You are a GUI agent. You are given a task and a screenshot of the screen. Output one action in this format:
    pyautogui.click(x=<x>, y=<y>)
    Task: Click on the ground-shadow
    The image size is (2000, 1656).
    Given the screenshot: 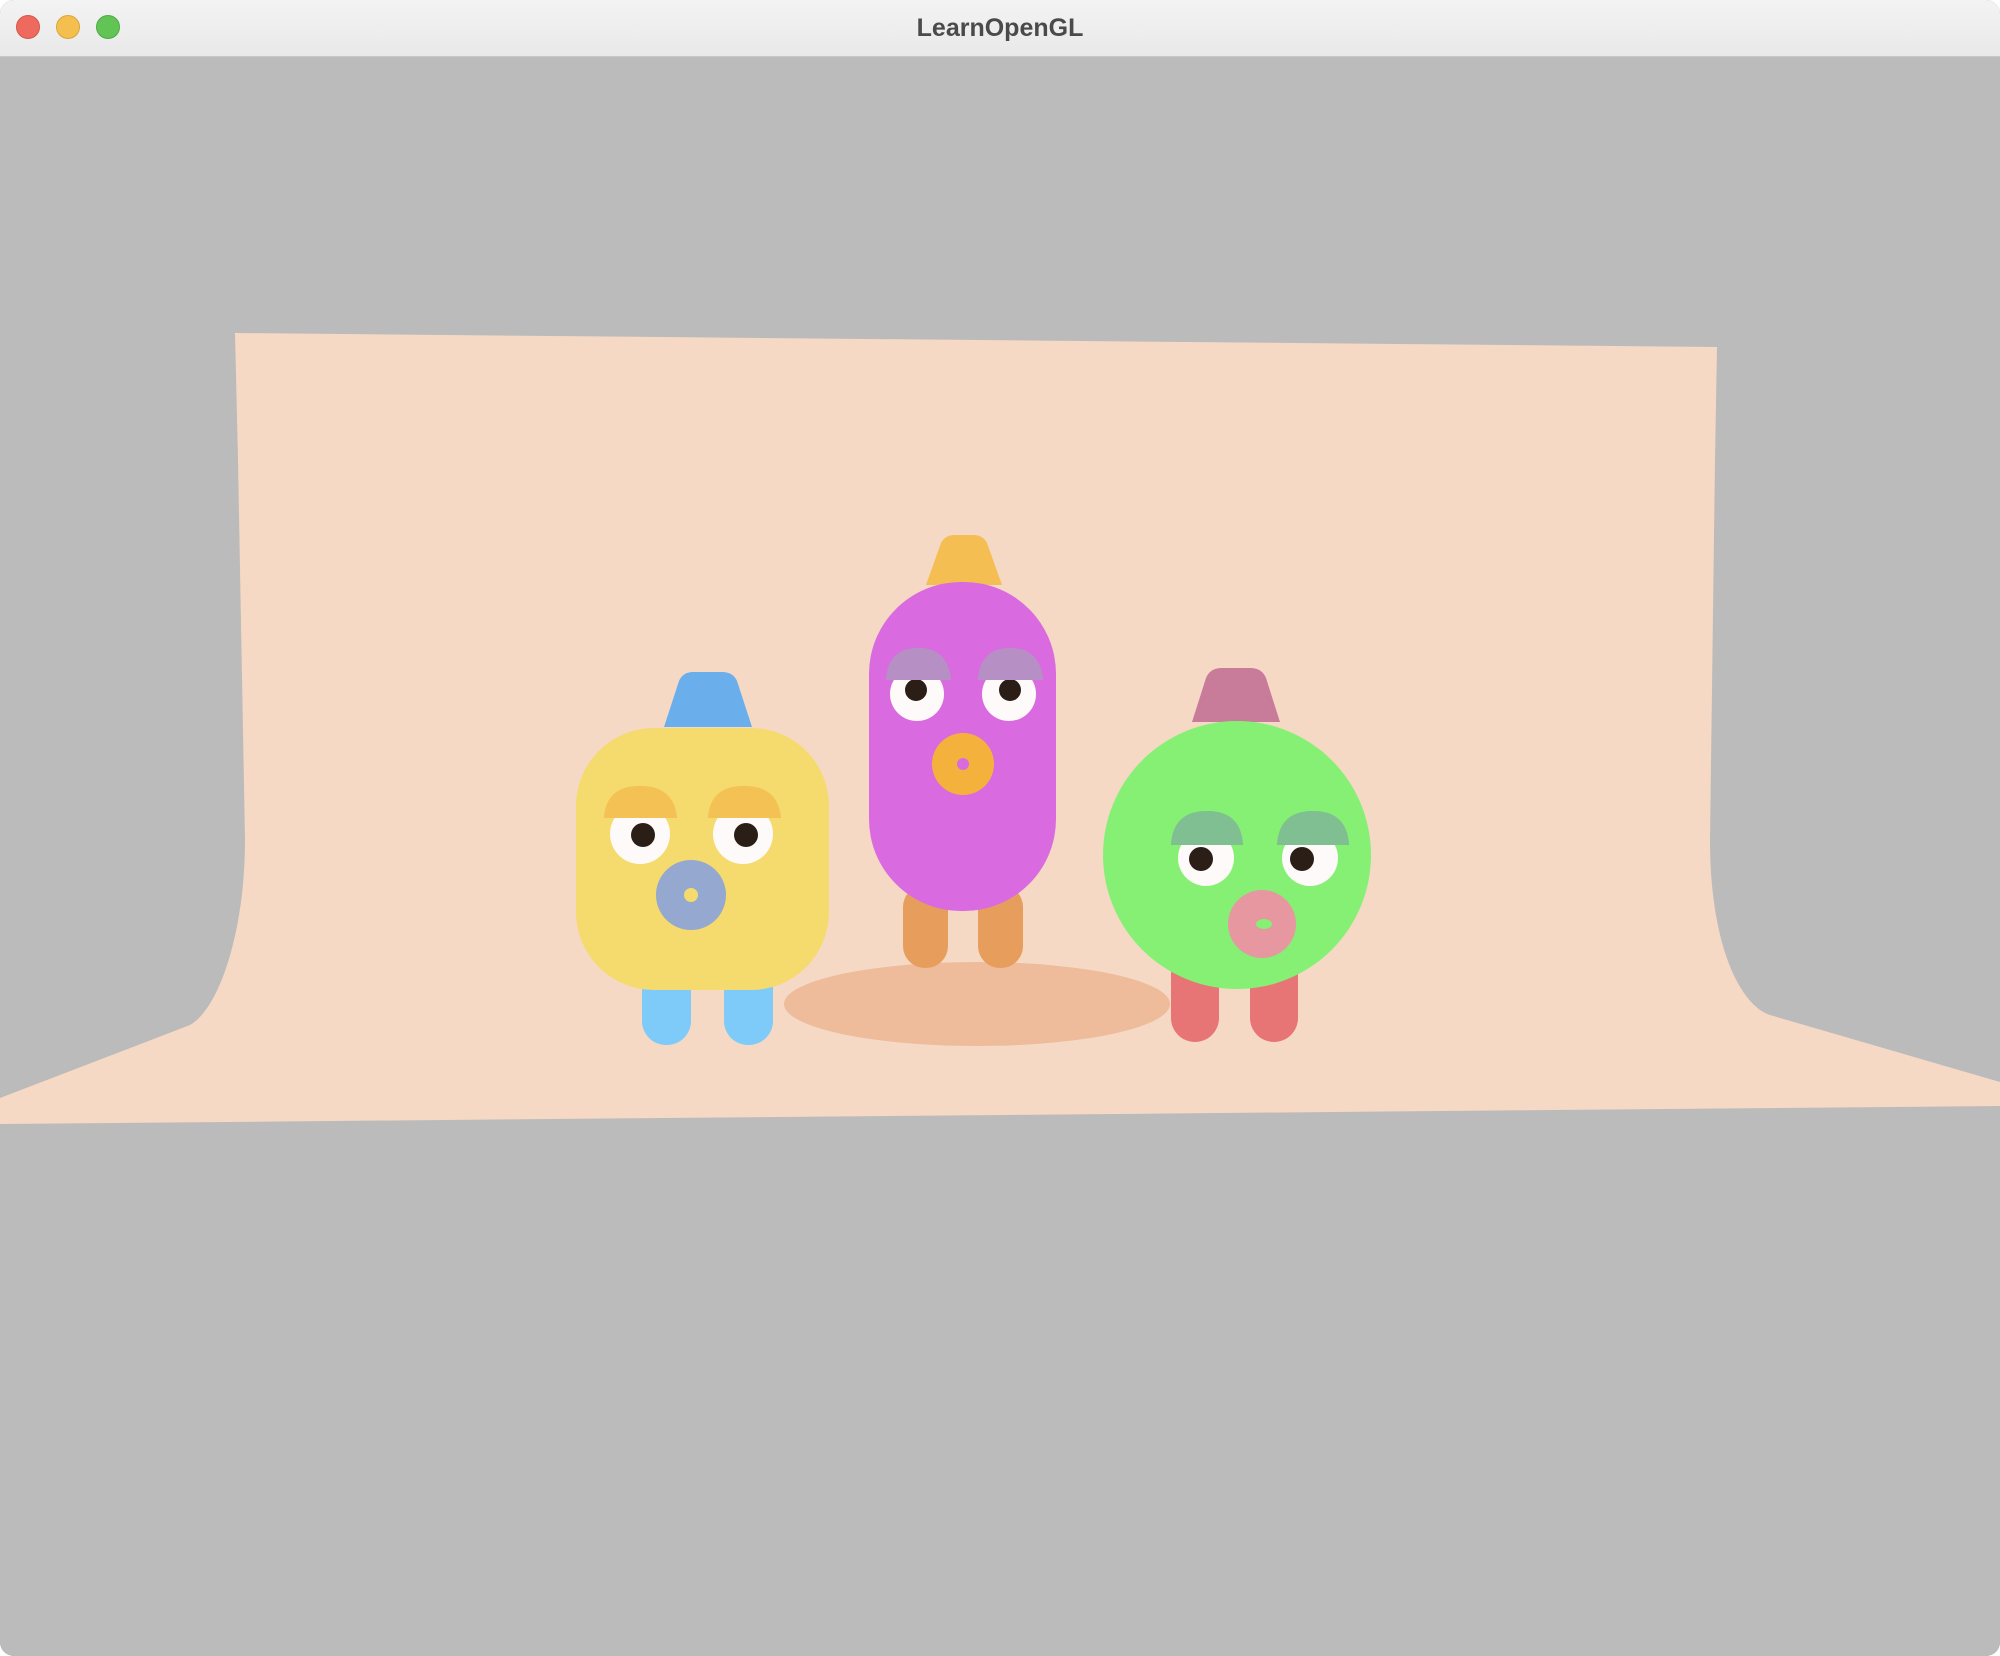 What is the action you would take?
    pyautogui.click(x=977, y=1004)
    